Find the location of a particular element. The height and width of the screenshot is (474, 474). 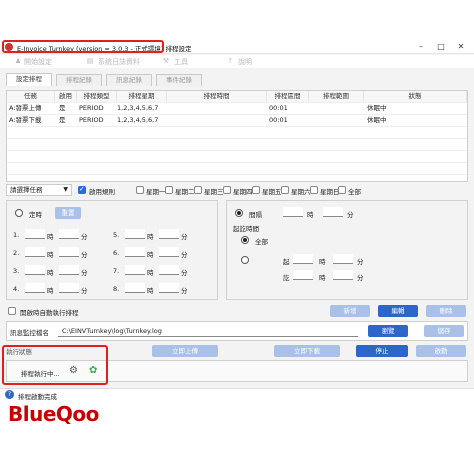

checkbox-label: 星期六 is located at coordinates (301, 192).